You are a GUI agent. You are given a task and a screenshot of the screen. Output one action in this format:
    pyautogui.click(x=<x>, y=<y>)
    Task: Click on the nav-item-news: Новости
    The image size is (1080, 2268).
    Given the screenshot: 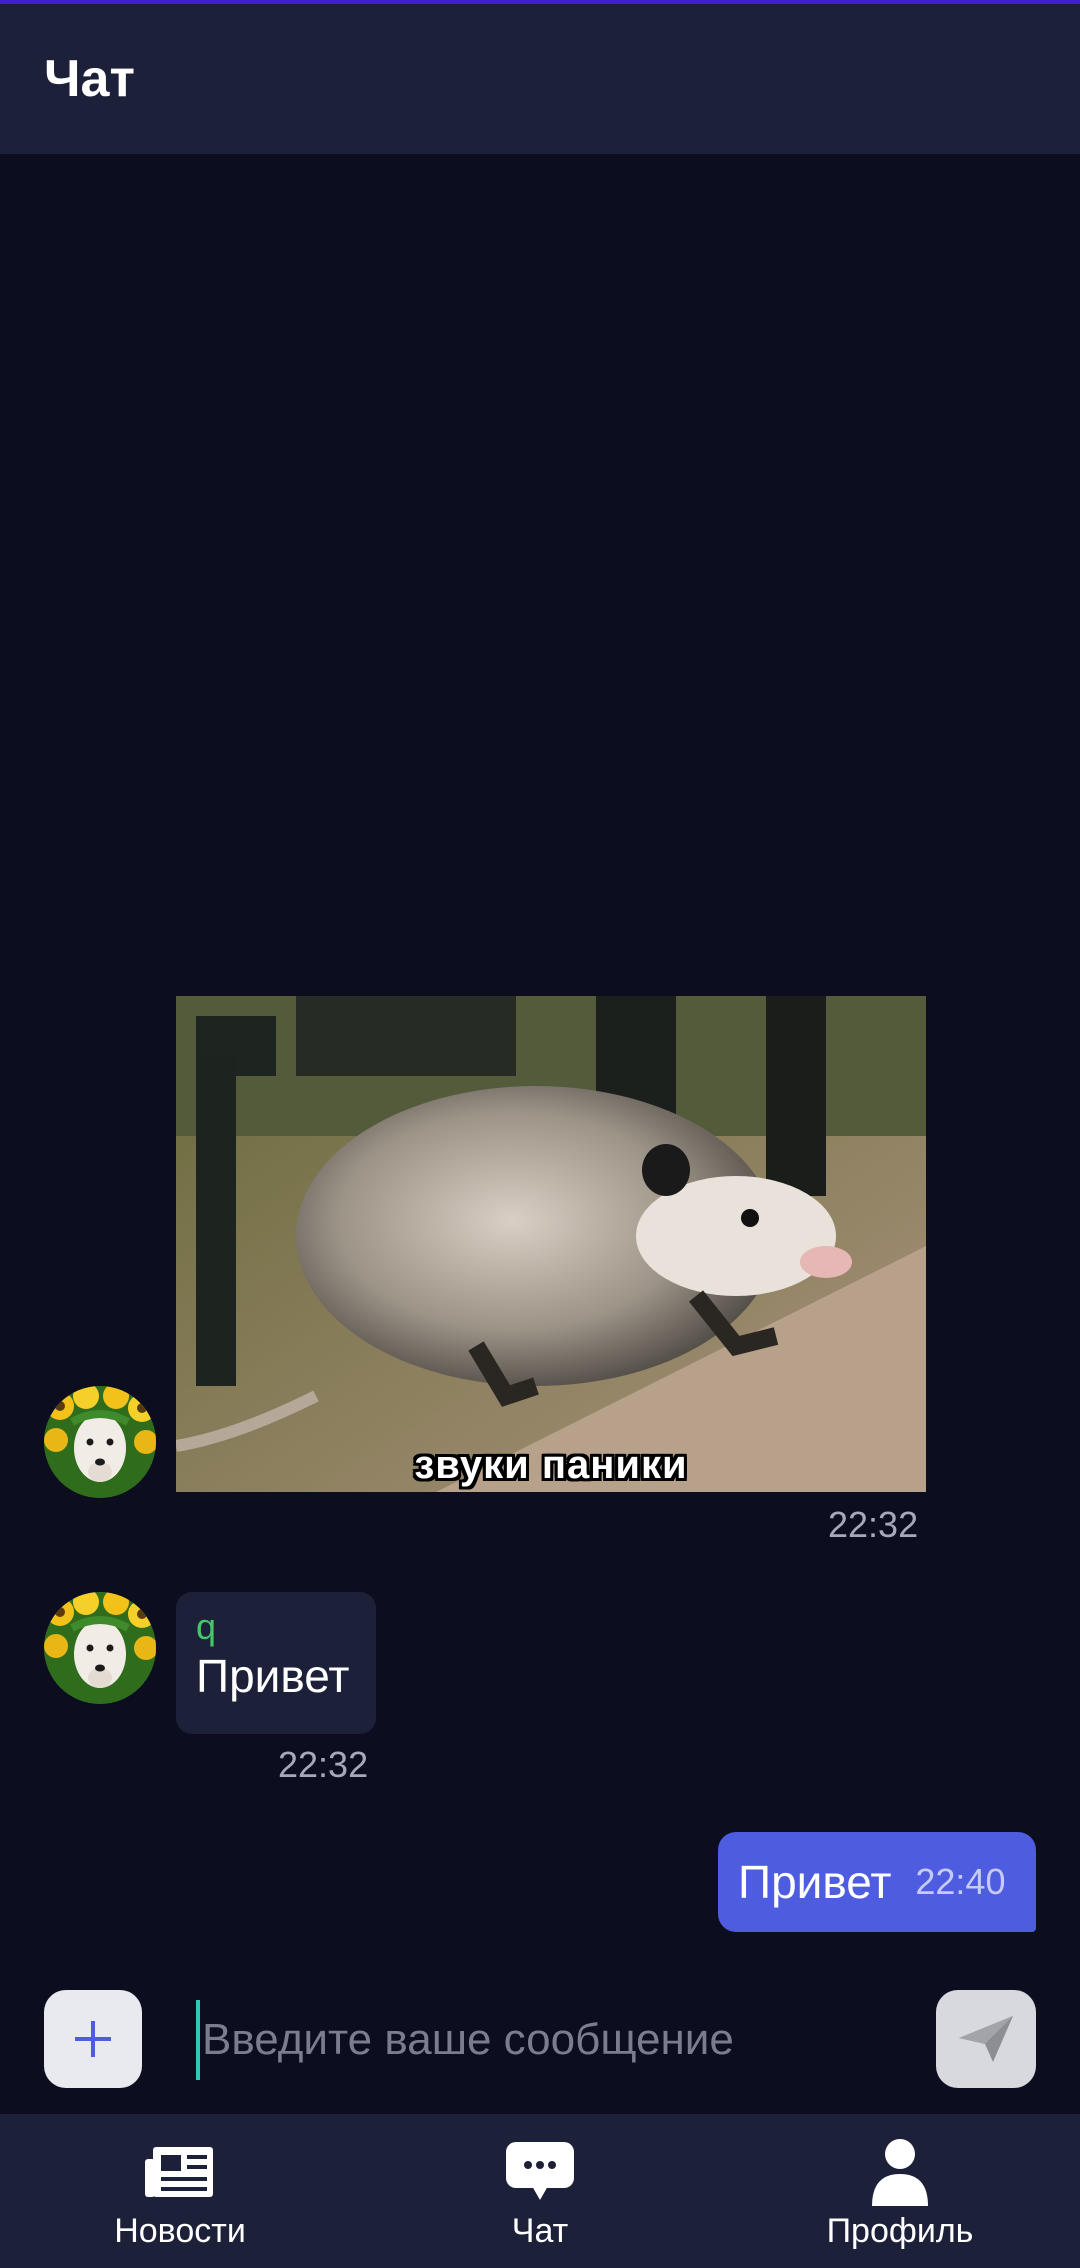 What is the action you would take?
    pyautogui.click(x=180, y=2191)
    